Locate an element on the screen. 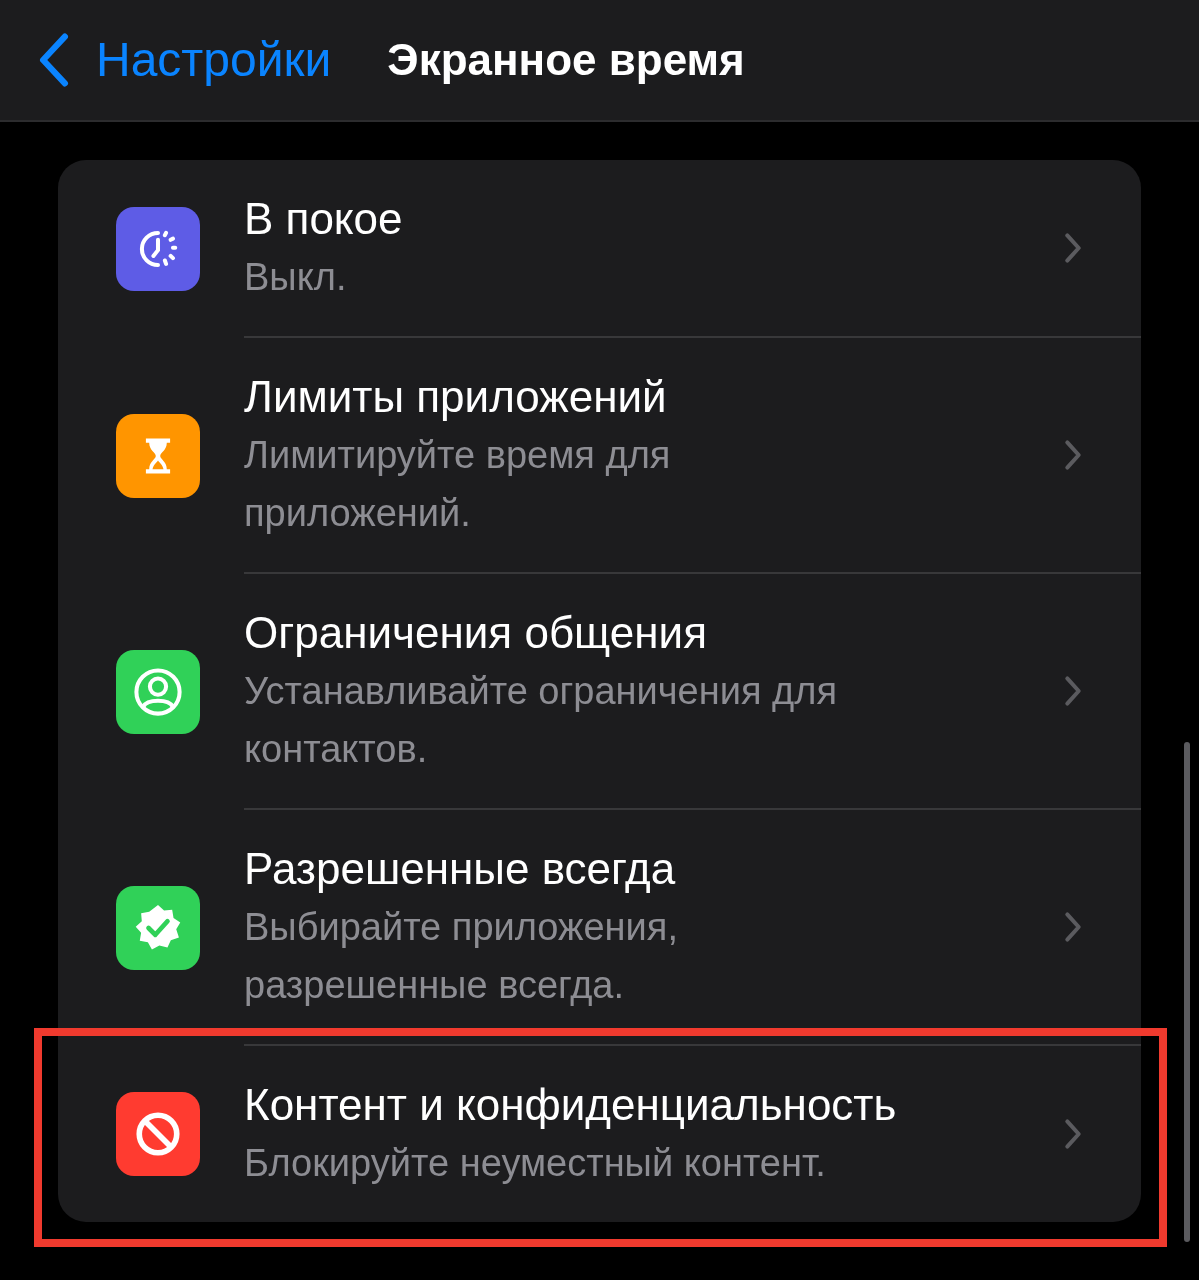 The image size is (1199, 1280). row-title: В покое is located at coordinates (324, 219).